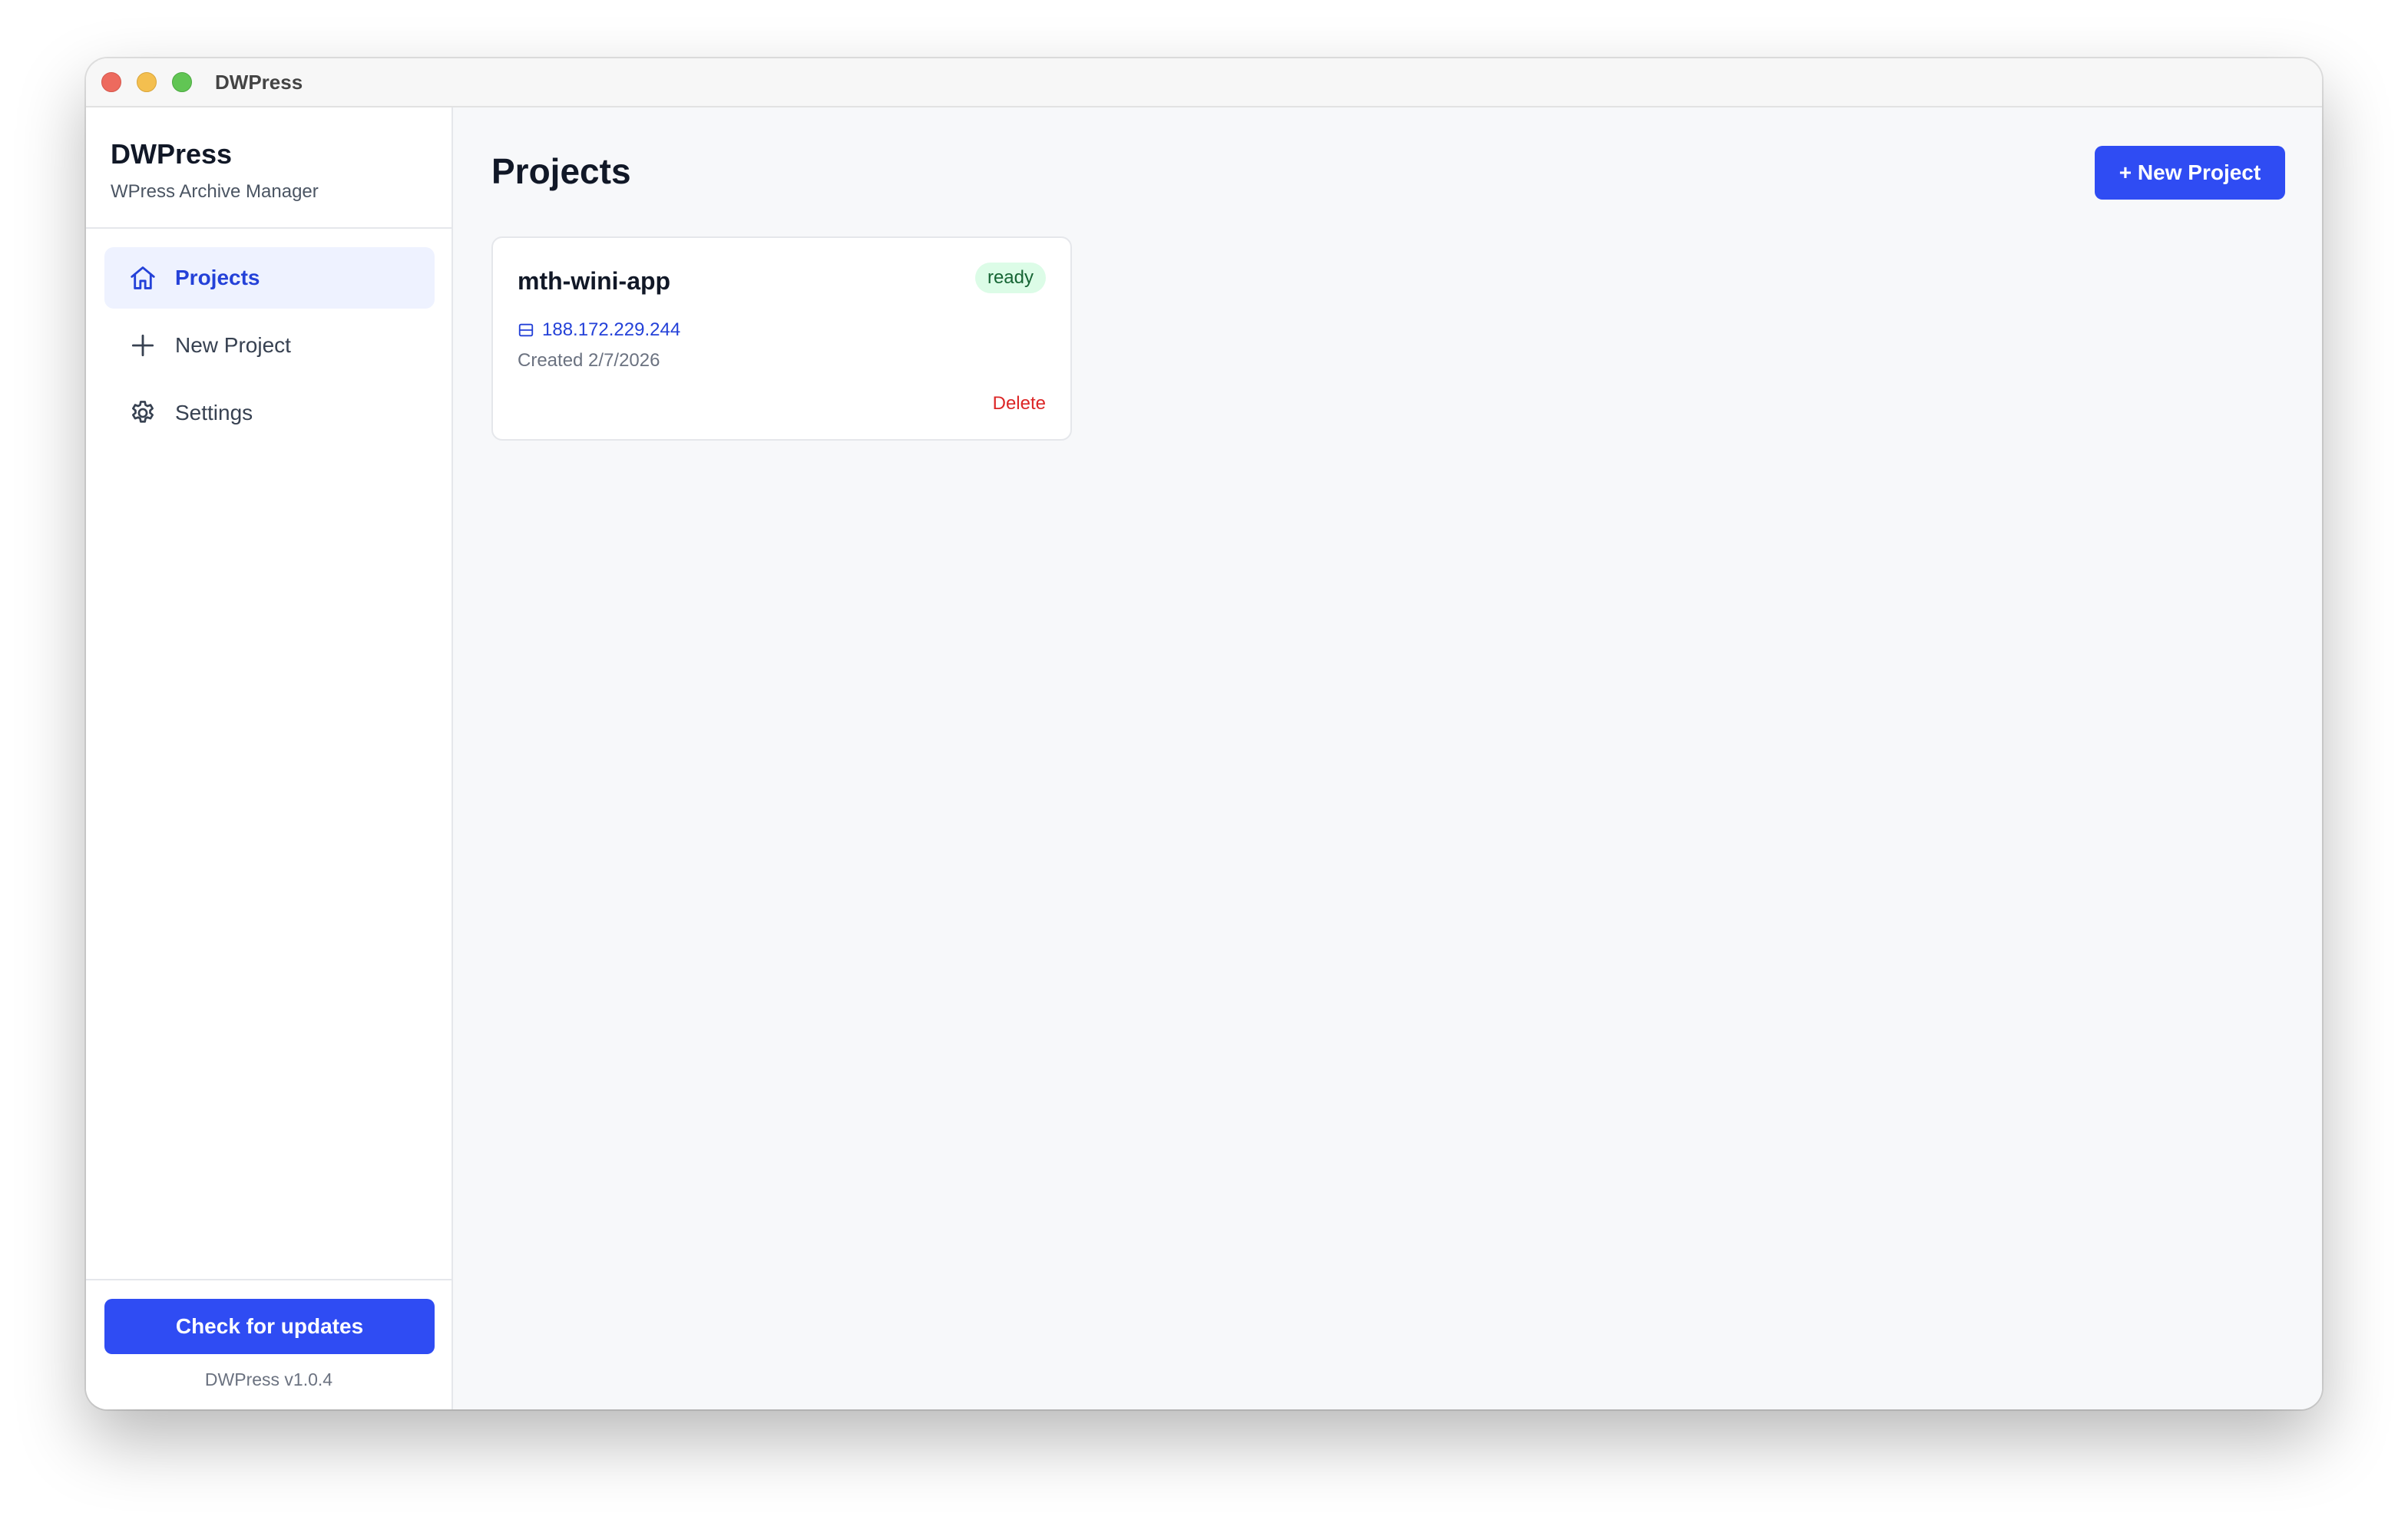 Image resolution: width=2408 pixels, height=1523 pixels. What do you see at coordinates (561, 171) in the screenshot?
I see `page-title: Projects` at bounding box center [561, 171].